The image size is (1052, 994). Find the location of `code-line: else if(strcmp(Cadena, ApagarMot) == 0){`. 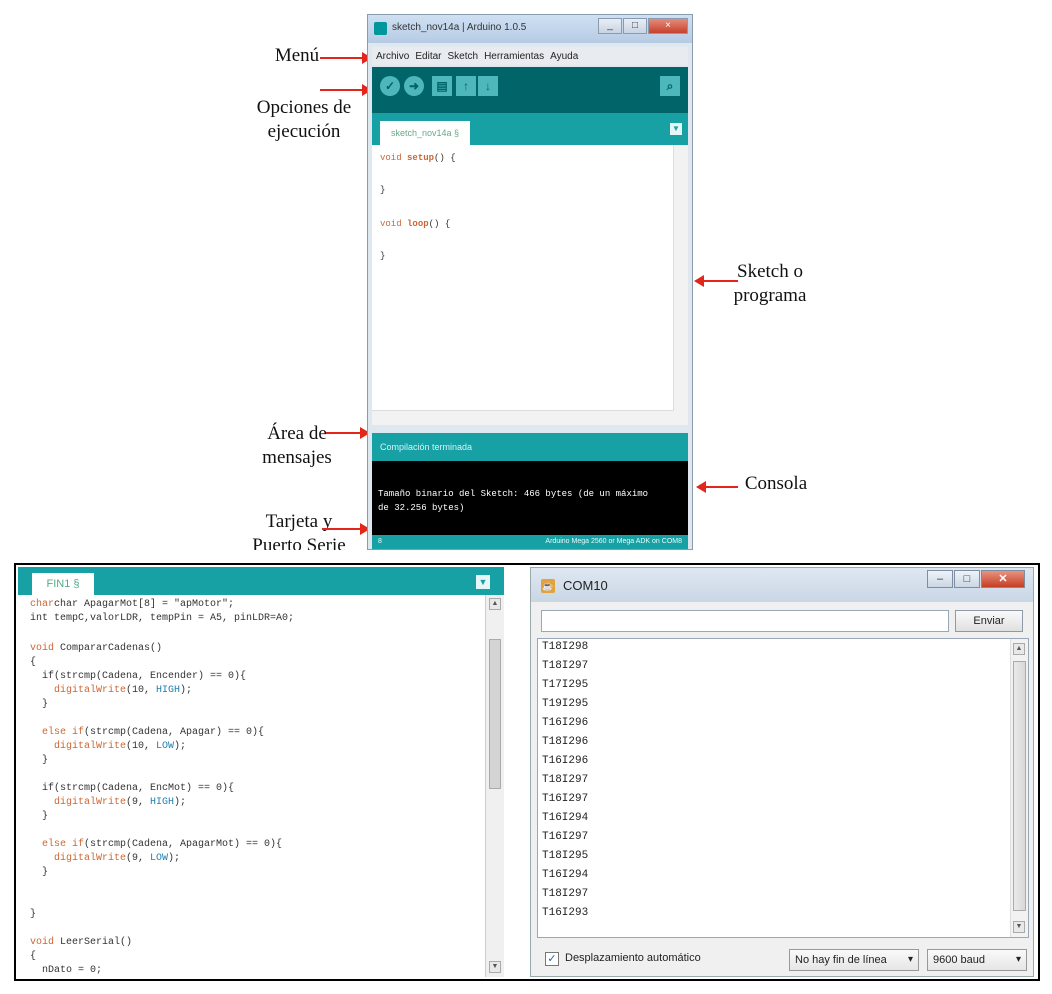

code-line: else if(strcmp(Cadena, ApagarMot) == 0){ is located at coordinates (156, 844).